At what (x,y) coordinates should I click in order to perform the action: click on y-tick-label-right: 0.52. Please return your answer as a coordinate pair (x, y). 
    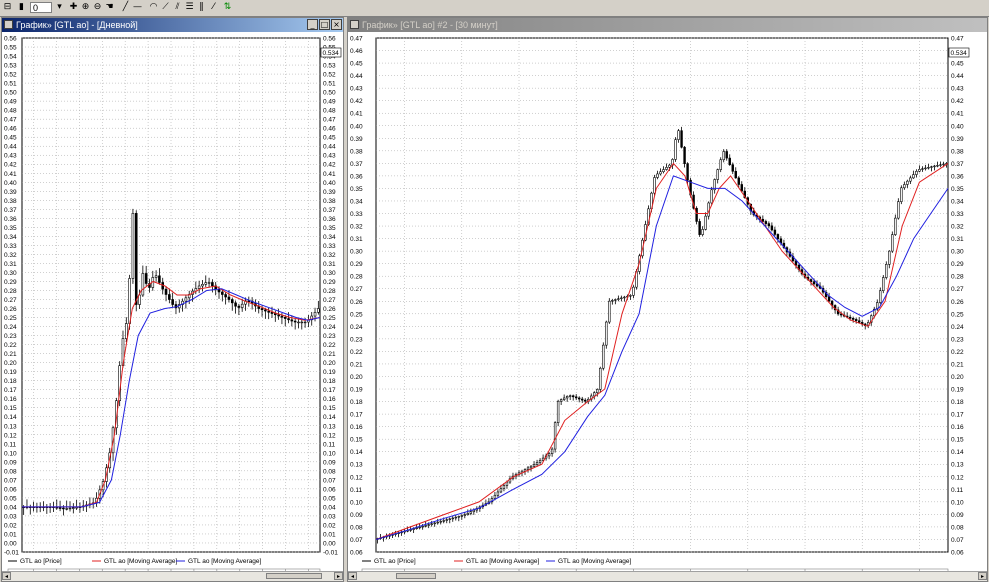
    Looking at the image, I should click on (329, 75).